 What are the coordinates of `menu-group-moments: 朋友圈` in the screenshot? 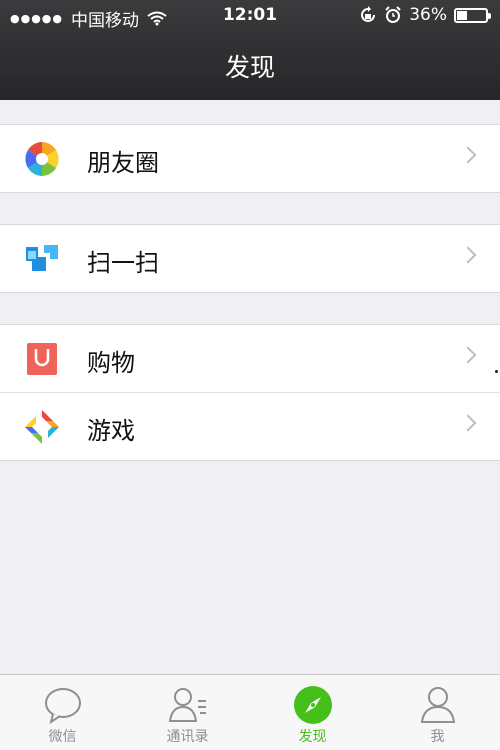 It's located at (250, 158).